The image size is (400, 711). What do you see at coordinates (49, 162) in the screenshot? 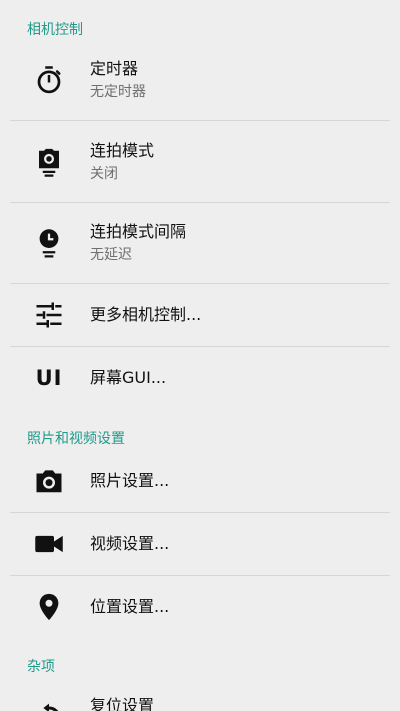
I see `burst-mode-icon` at bounding box center [49, 162].